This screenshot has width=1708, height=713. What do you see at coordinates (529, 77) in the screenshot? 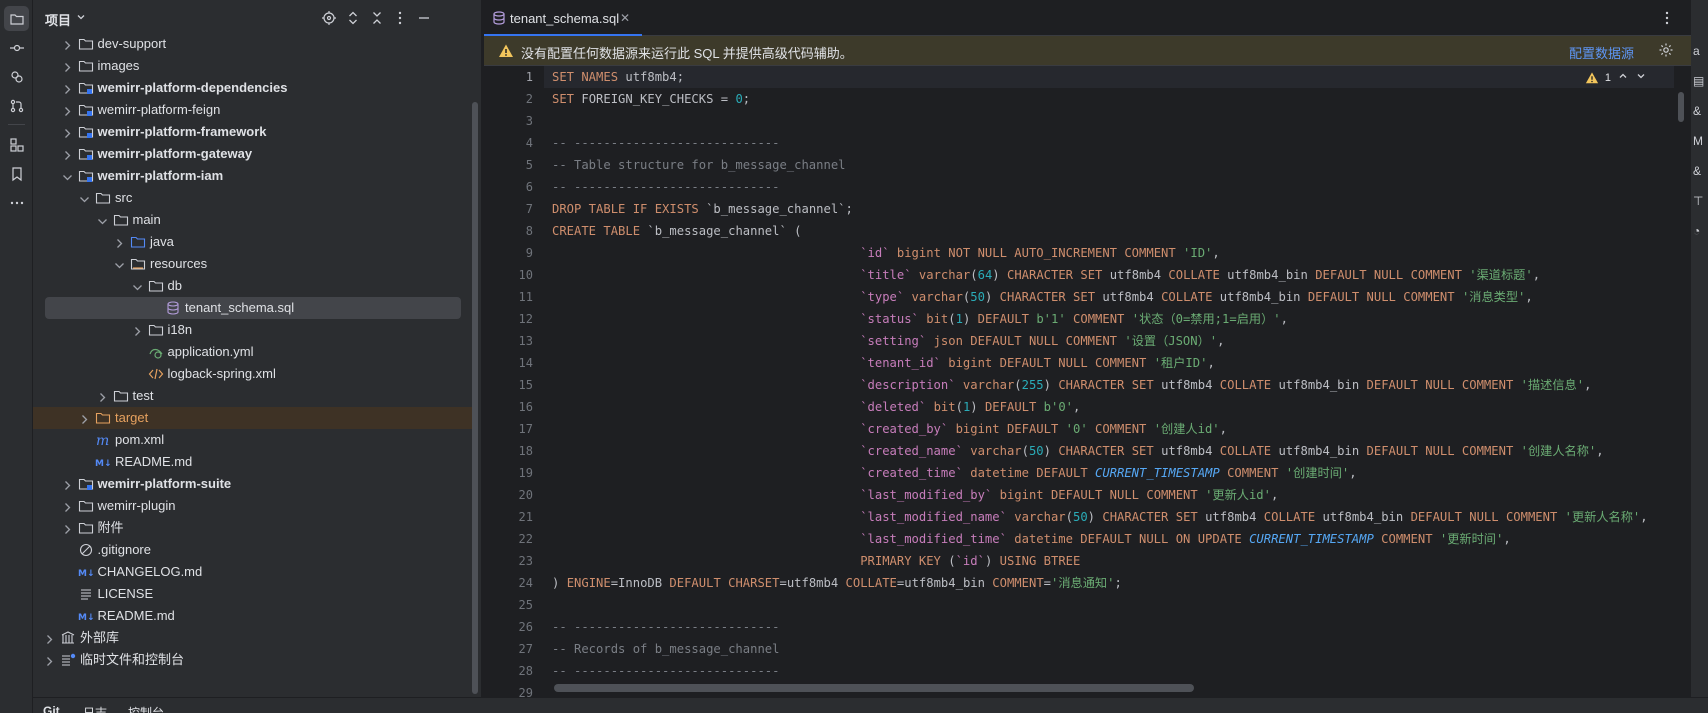
I see `line-number: 1` at bounding box center [529, 77].